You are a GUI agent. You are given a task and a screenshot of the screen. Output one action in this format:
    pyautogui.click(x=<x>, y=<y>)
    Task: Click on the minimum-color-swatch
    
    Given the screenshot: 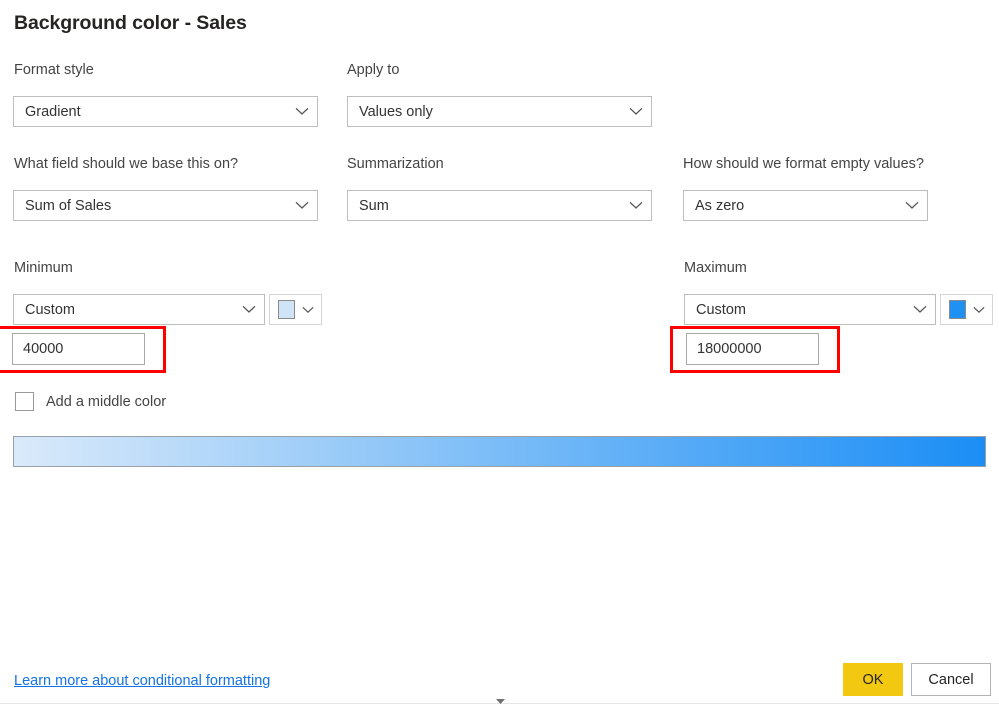 What is the action you would take?
    pyautogui.click(x=286, y=309)
    